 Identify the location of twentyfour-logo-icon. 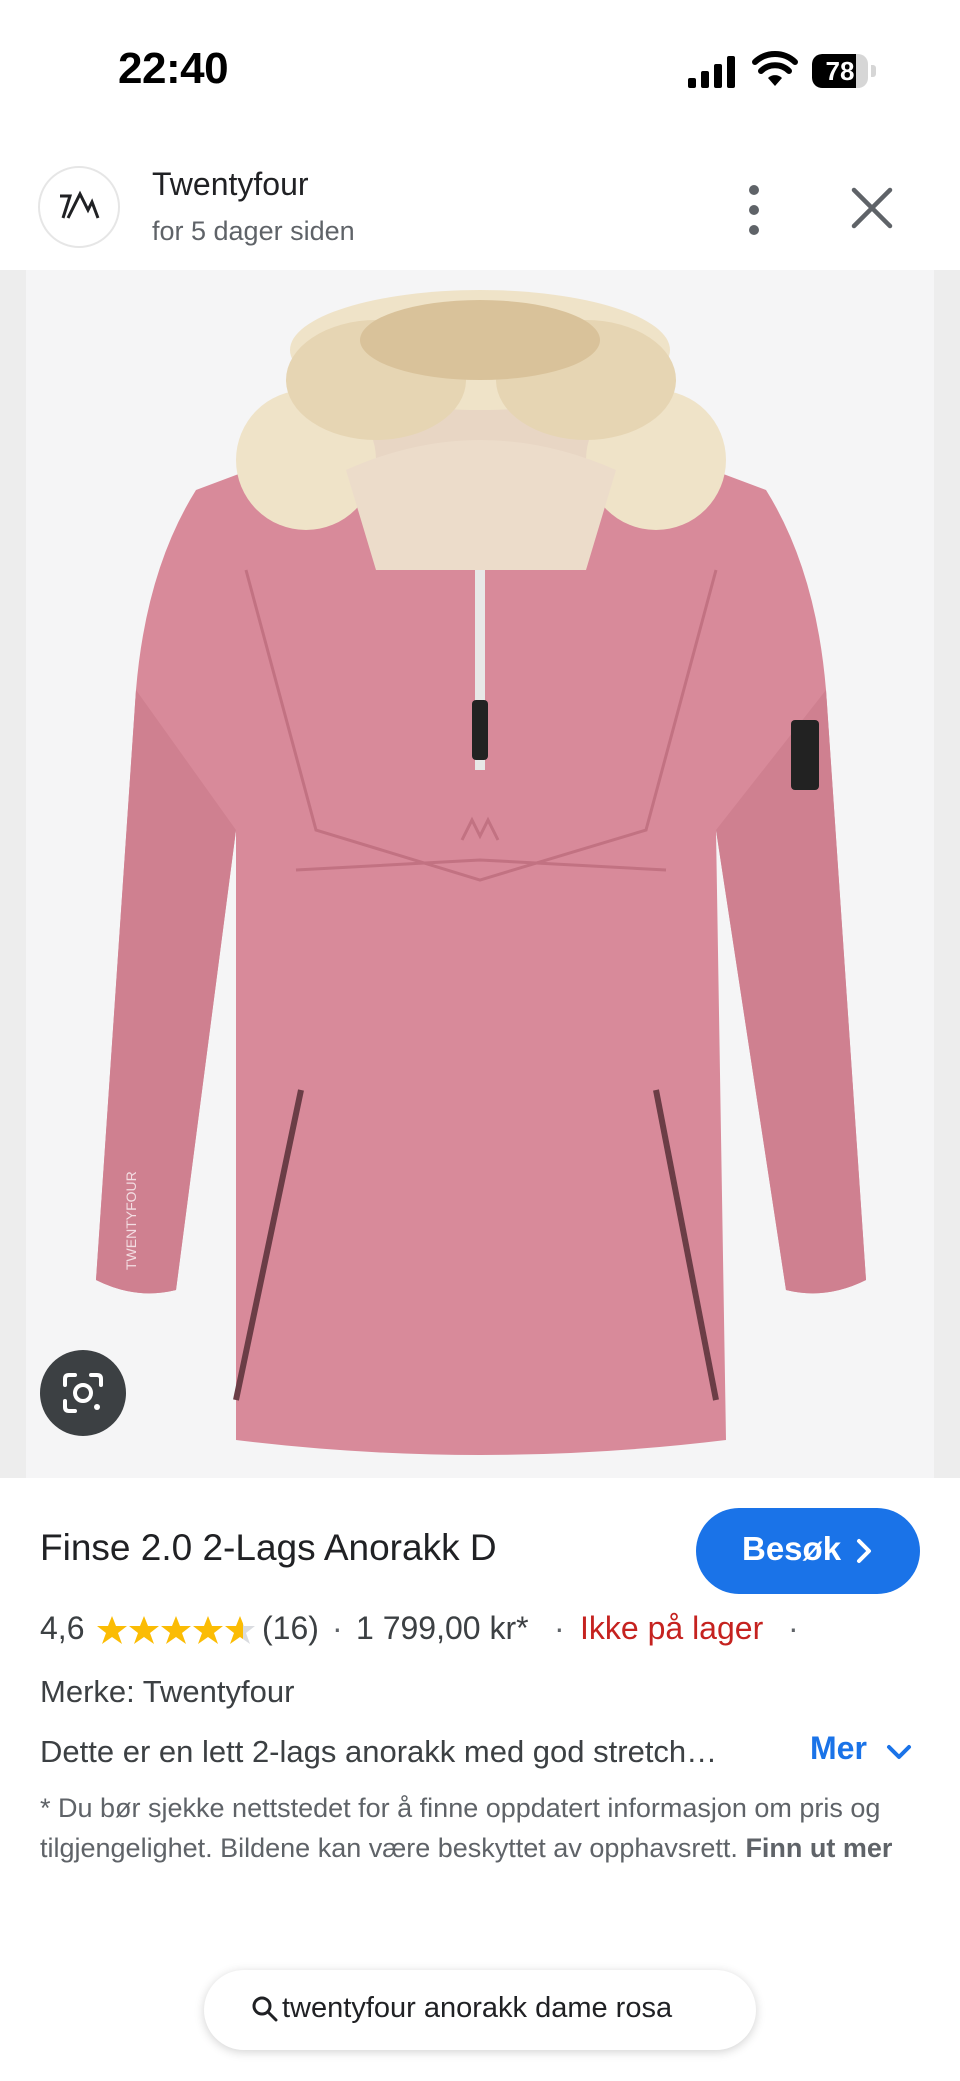
(80, 204).